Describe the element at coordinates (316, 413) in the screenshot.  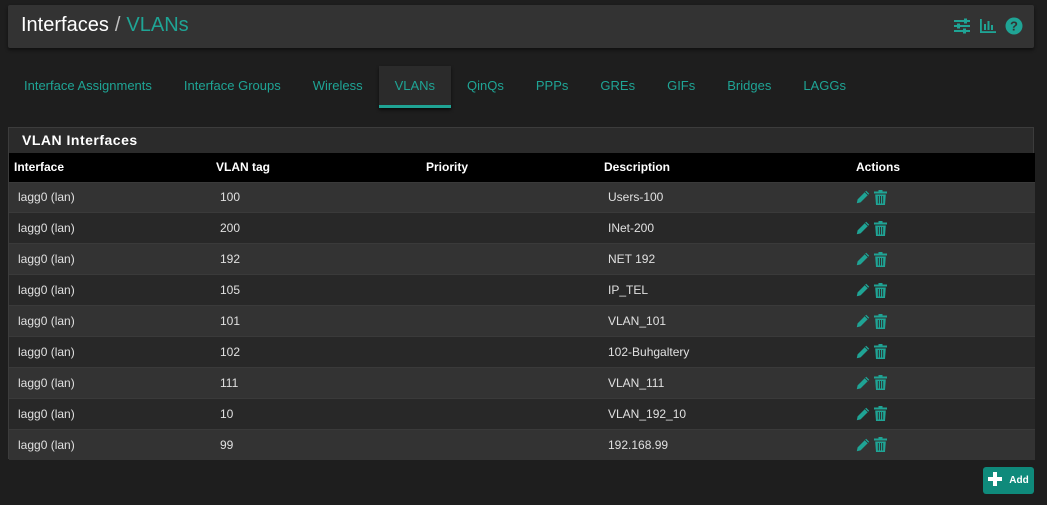
I see `cell-vlan-tag: 10` at that location.